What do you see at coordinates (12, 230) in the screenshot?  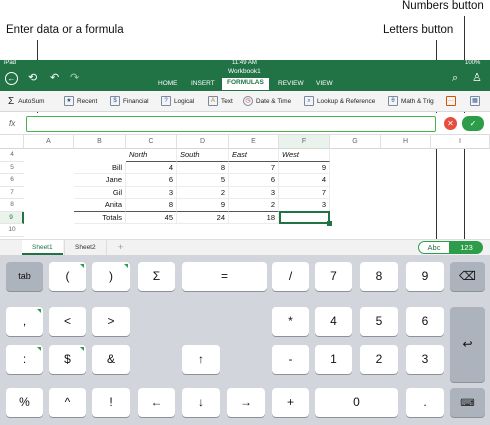 I see `row-header-10: 10` at bounding box center [12, 230].